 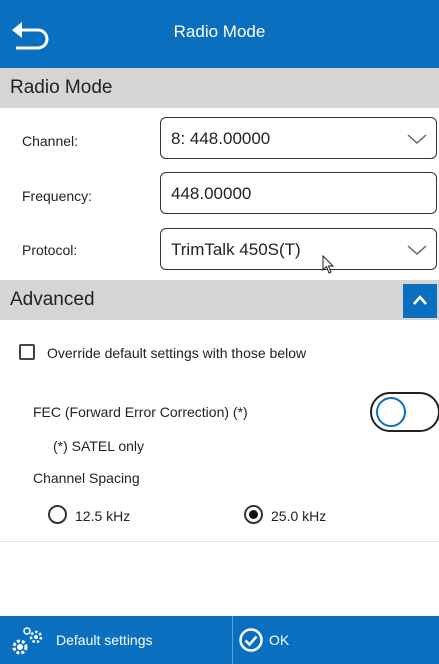 I want to click on default-settings-label: Default settings, so click(x=104, y=640).